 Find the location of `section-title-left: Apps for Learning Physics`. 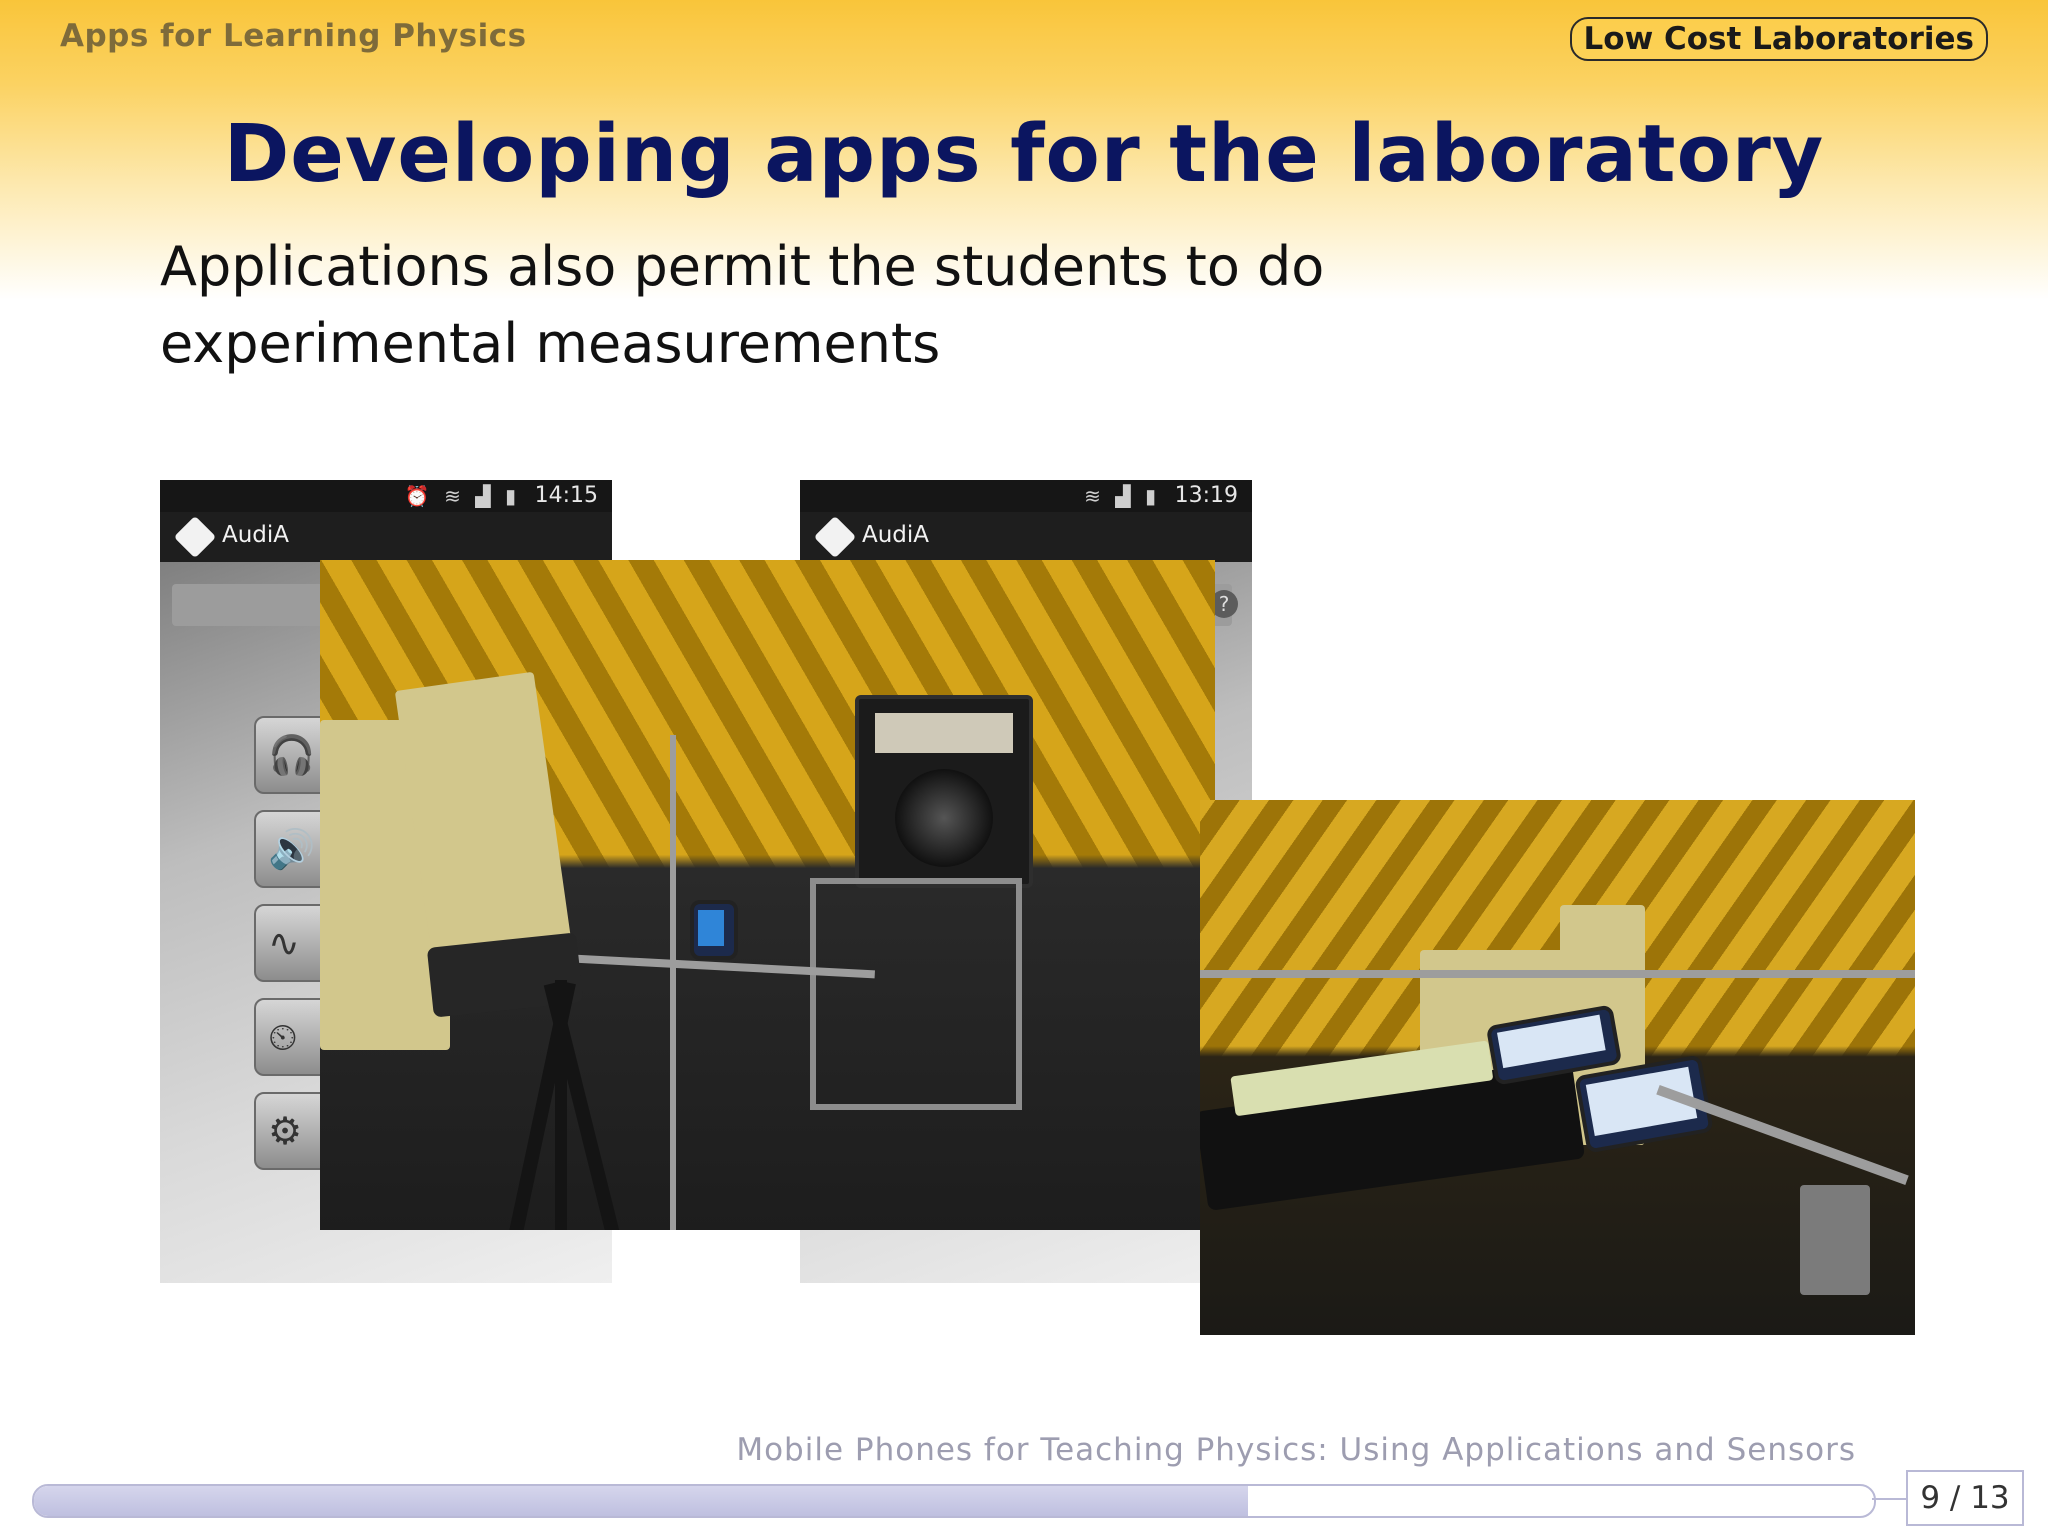

section-title-left: Apps for Learning Physics is located at coordinates (293, 36).